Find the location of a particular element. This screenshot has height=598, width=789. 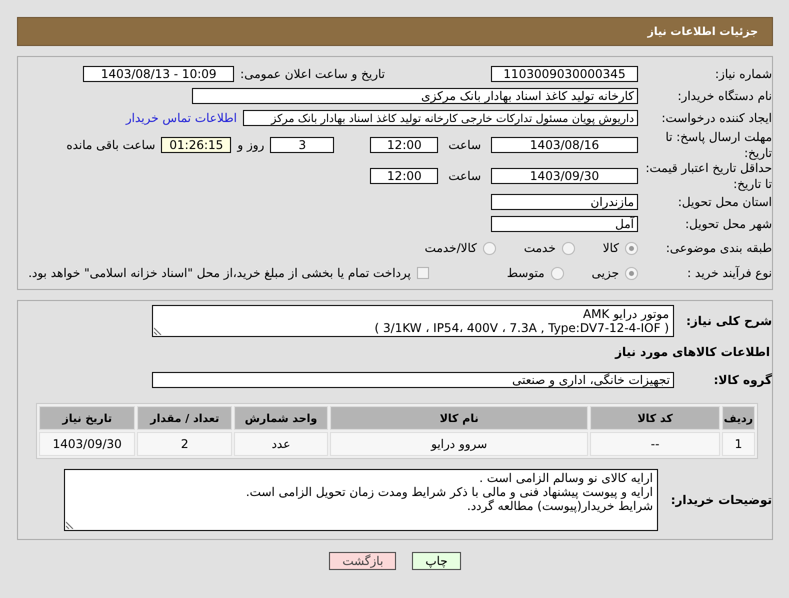

section-heading: اطلاعات کالاهای مورد نیاز is located at coordinates (692, 352).